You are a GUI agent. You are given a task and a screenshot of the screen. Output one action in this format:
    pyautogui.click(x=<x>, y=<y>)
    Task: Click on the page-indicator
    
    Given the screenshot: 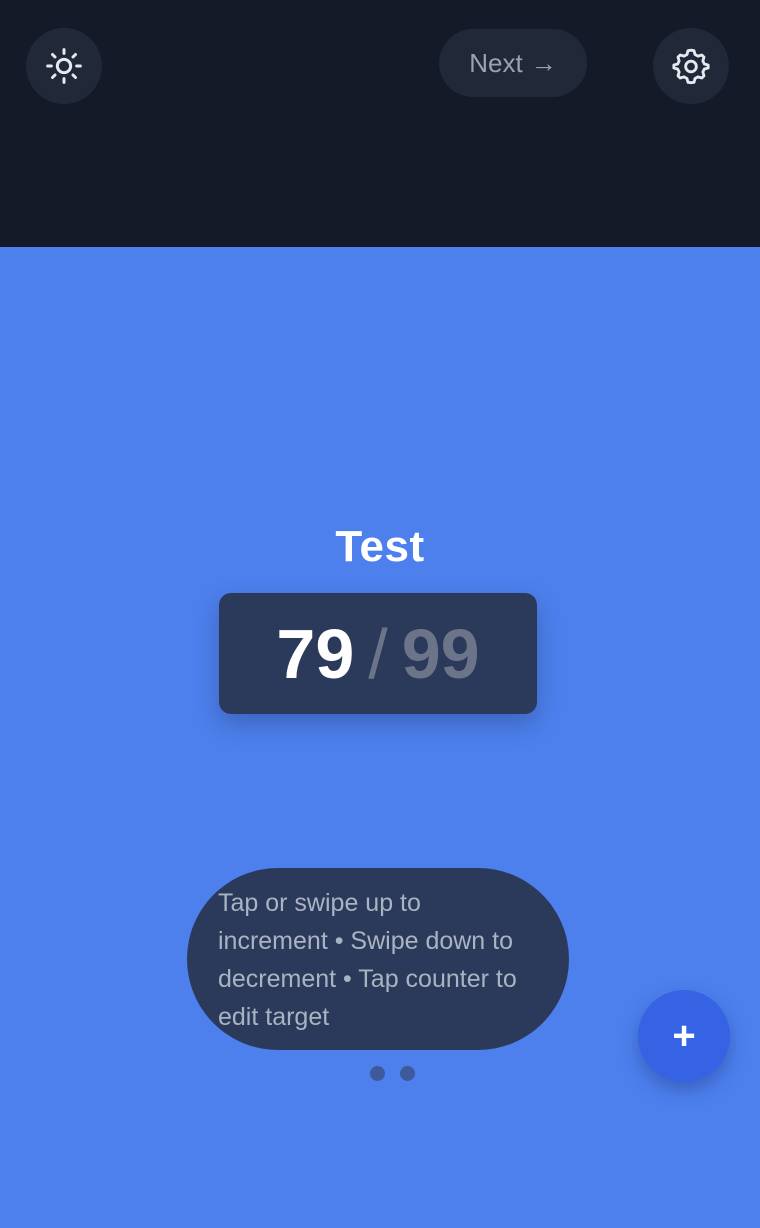 What is the action you would take?
    pyautogui.click(x=392, y=1073)
    